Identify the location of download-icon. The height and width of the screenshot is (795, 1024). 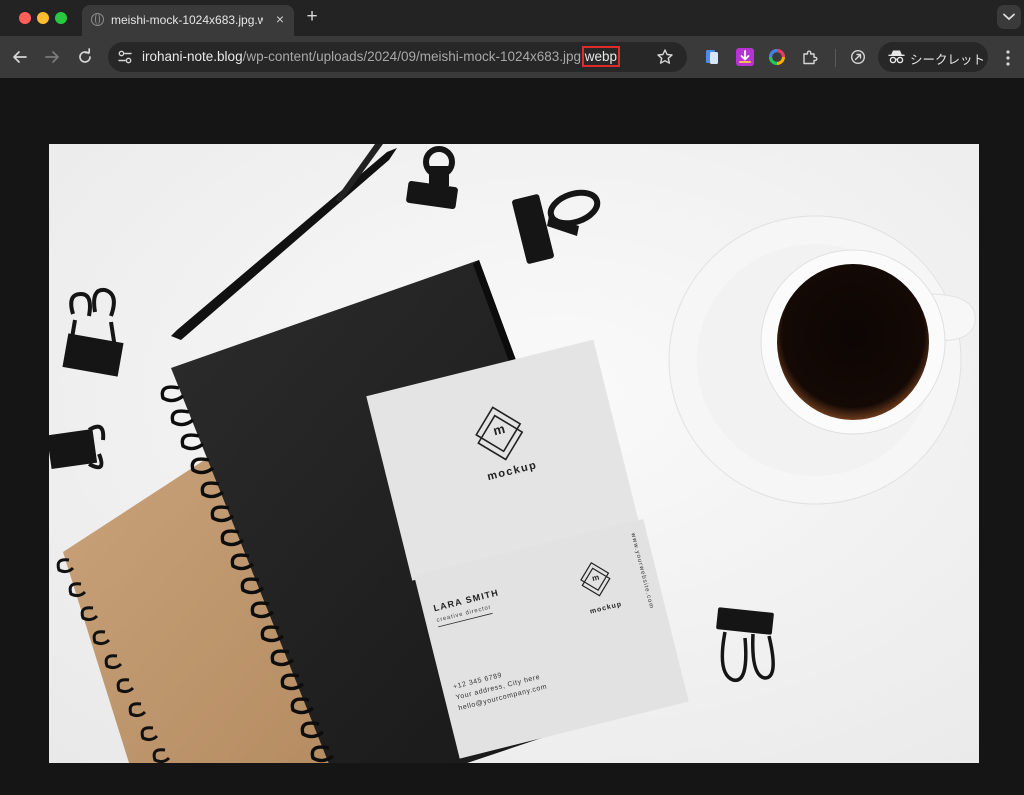
(745, 56).